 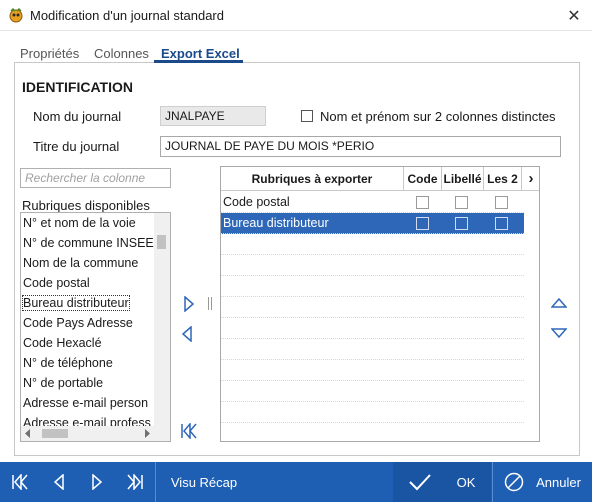 I want to click on scroll-left-icon, so click(x=28, y=433).